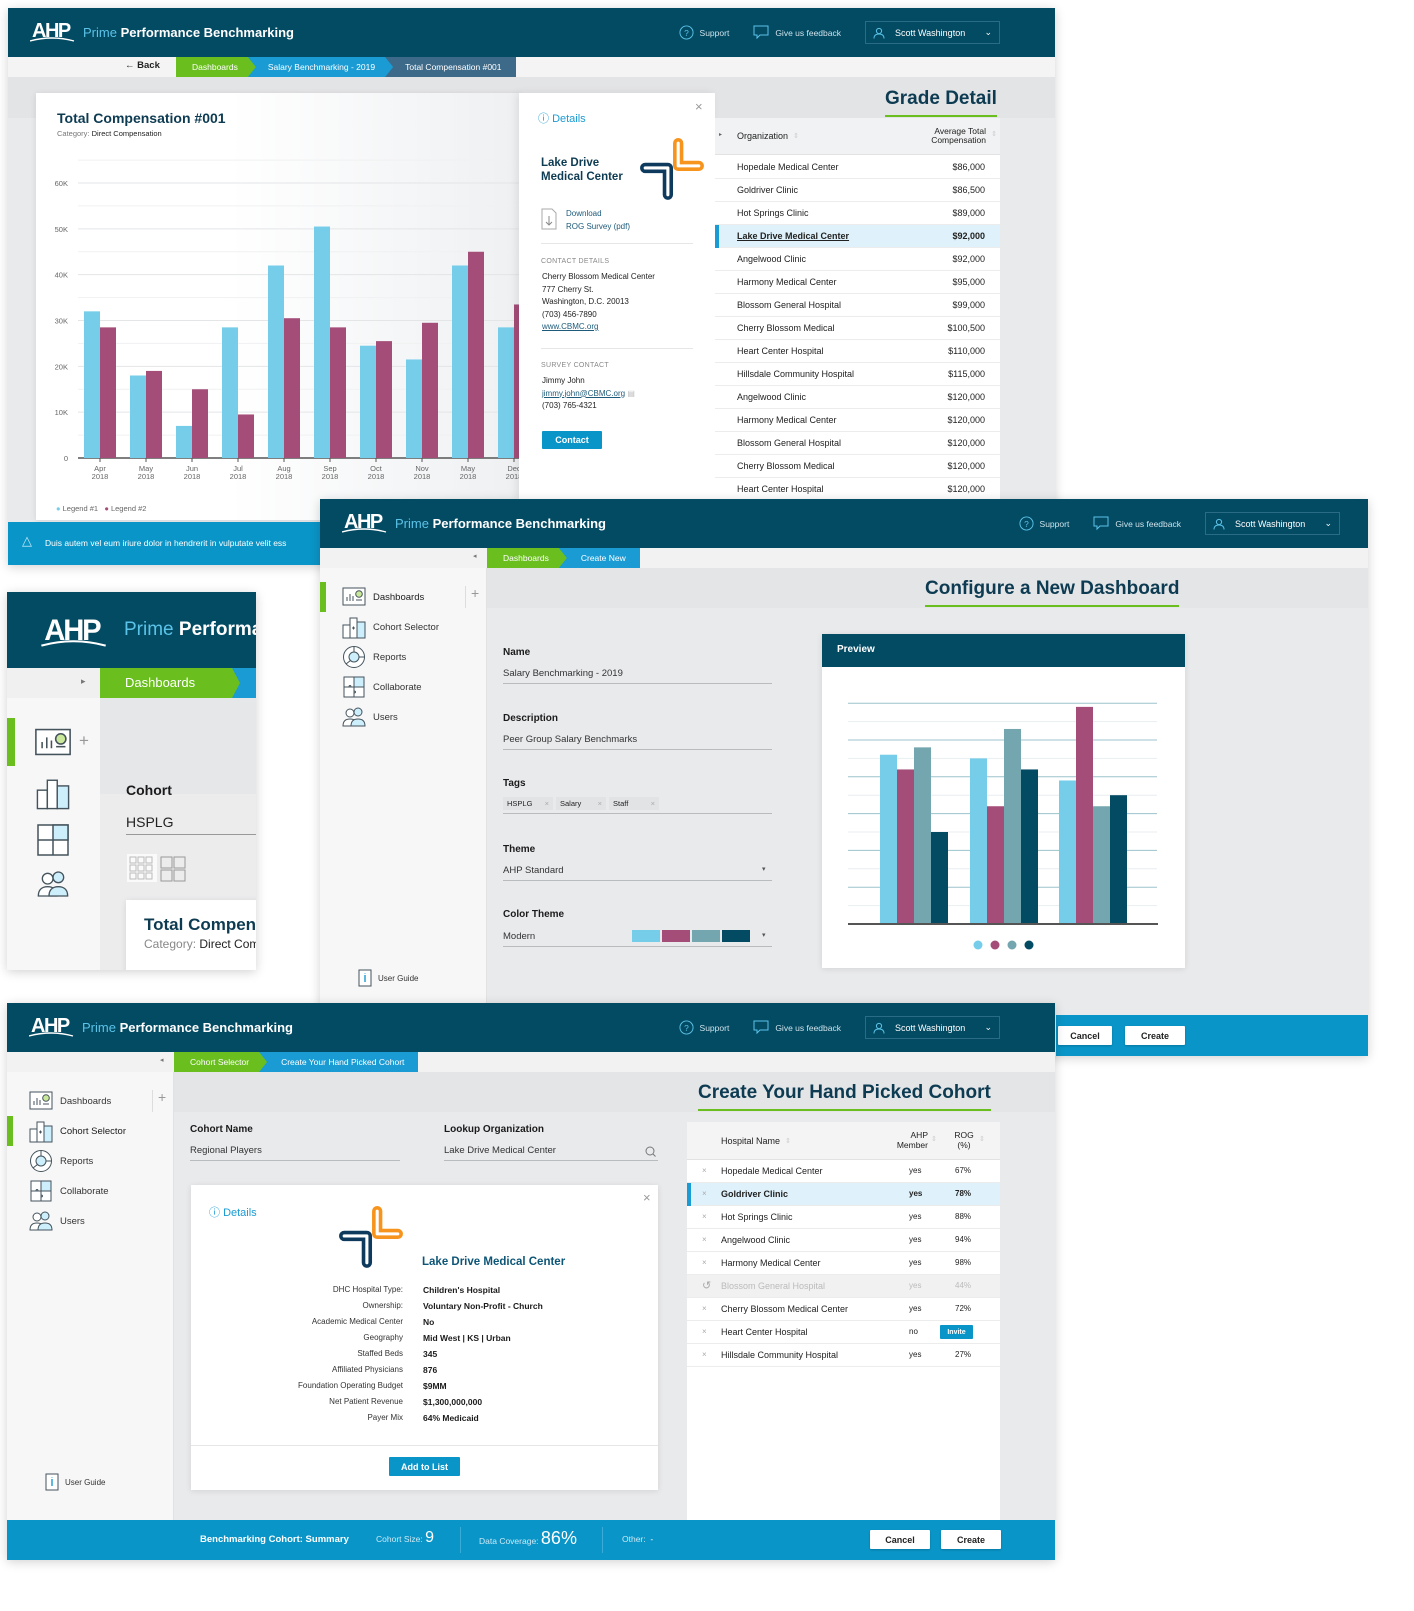  I want to click on collapse-arrow-icon: ◂, so click(475, 556).